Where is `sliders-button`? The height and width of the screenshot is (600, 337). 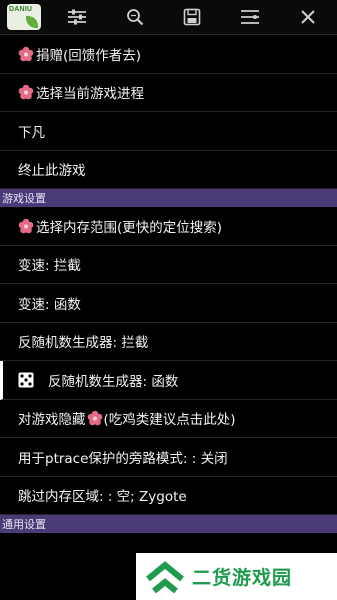
sliders-button is located at coordinates (77, 17).